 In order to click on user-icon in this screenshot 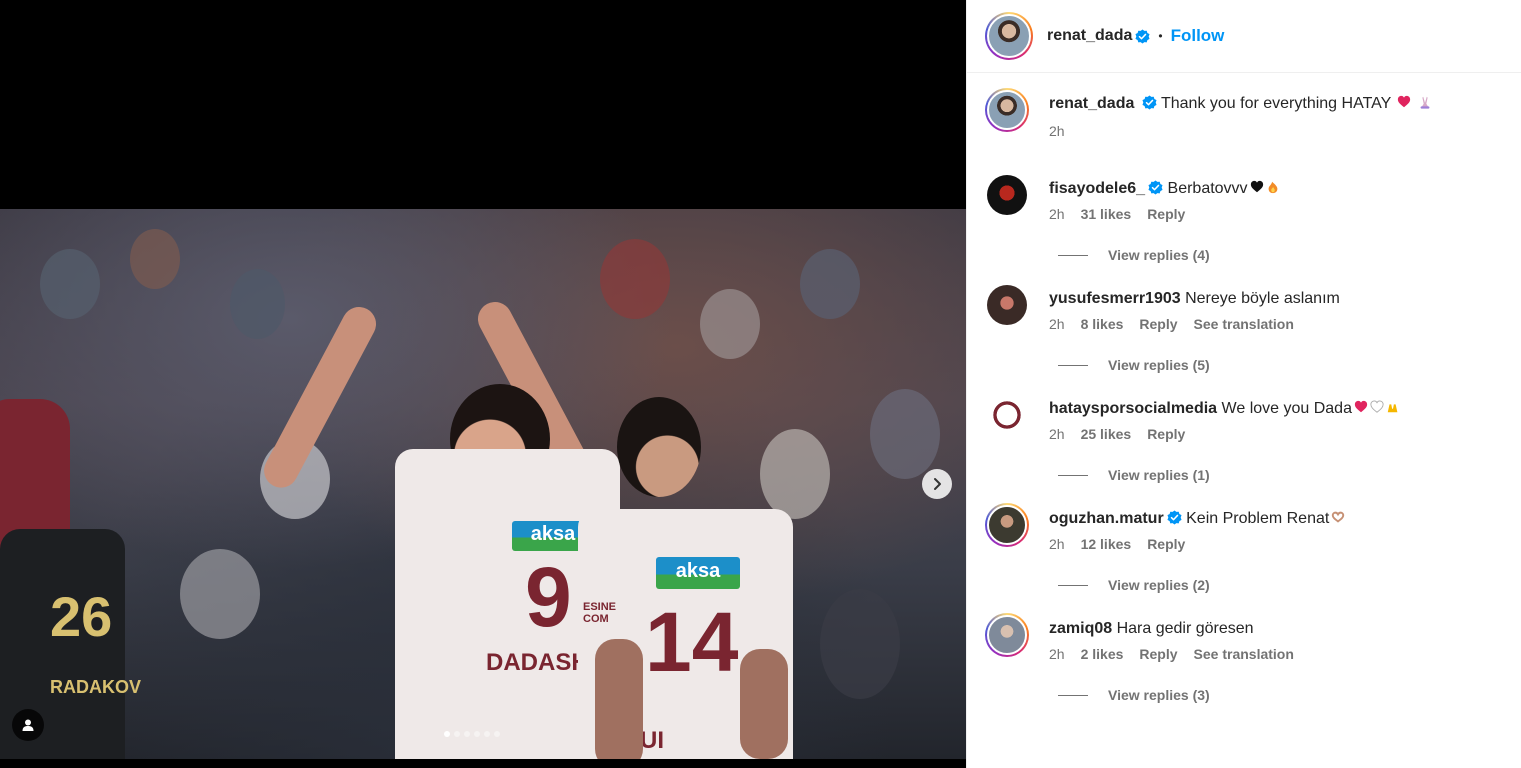, I will do `click(28, 725)`.